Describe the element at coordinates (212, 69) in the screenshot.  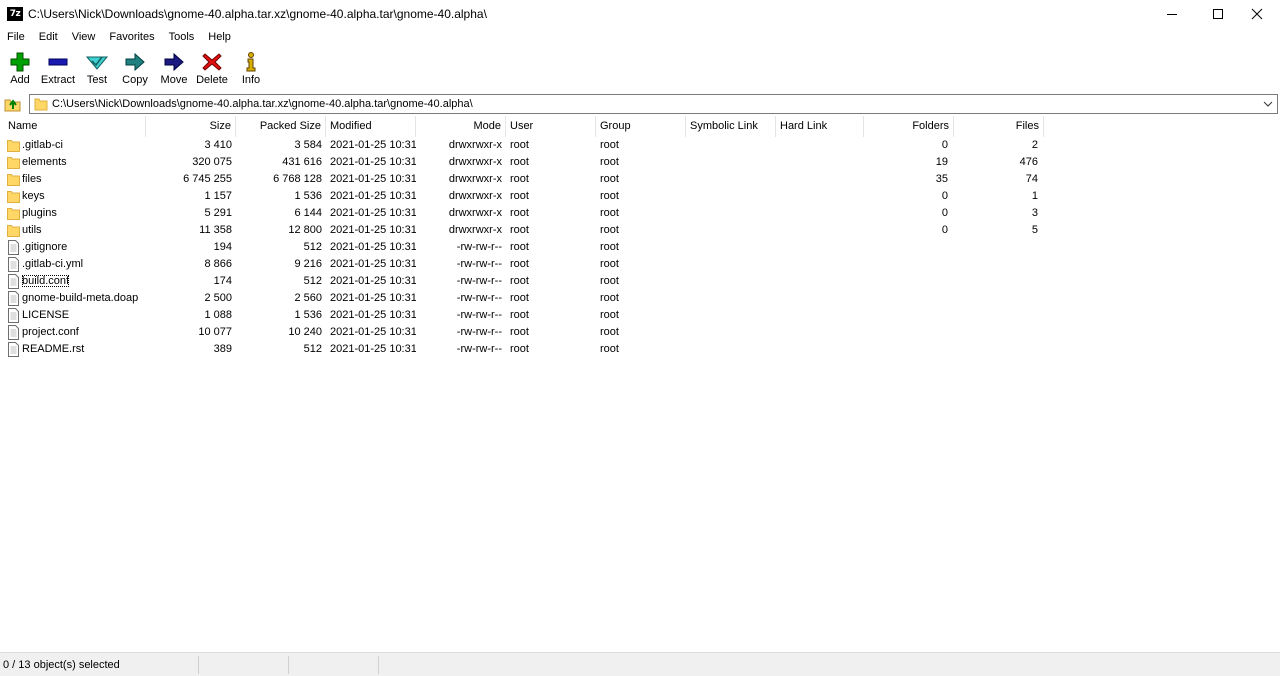
I see `delete-button: Delete` at that location.